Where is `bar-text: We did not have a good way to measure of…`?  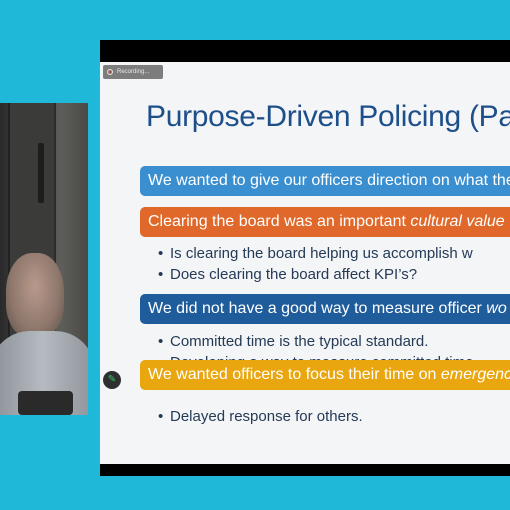 bar-text: We did not have a good way to measure of… is located at coordinates (317, 308).